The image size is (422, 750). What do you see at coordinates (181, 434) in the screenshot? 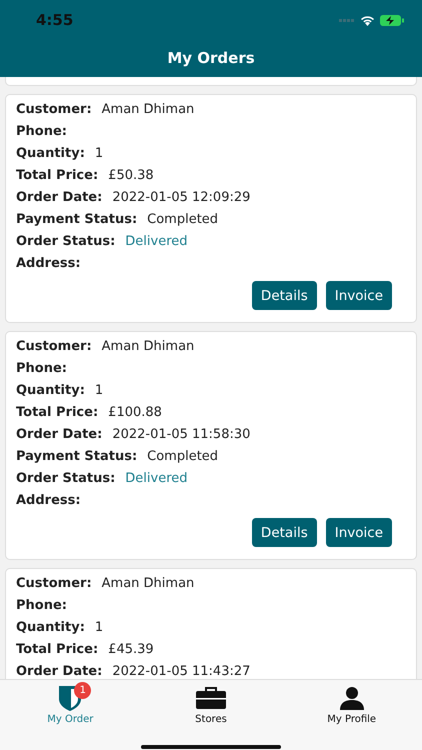
I see `field-value: 2022-01-05 11:58:30` at bounding box center [181, 434].